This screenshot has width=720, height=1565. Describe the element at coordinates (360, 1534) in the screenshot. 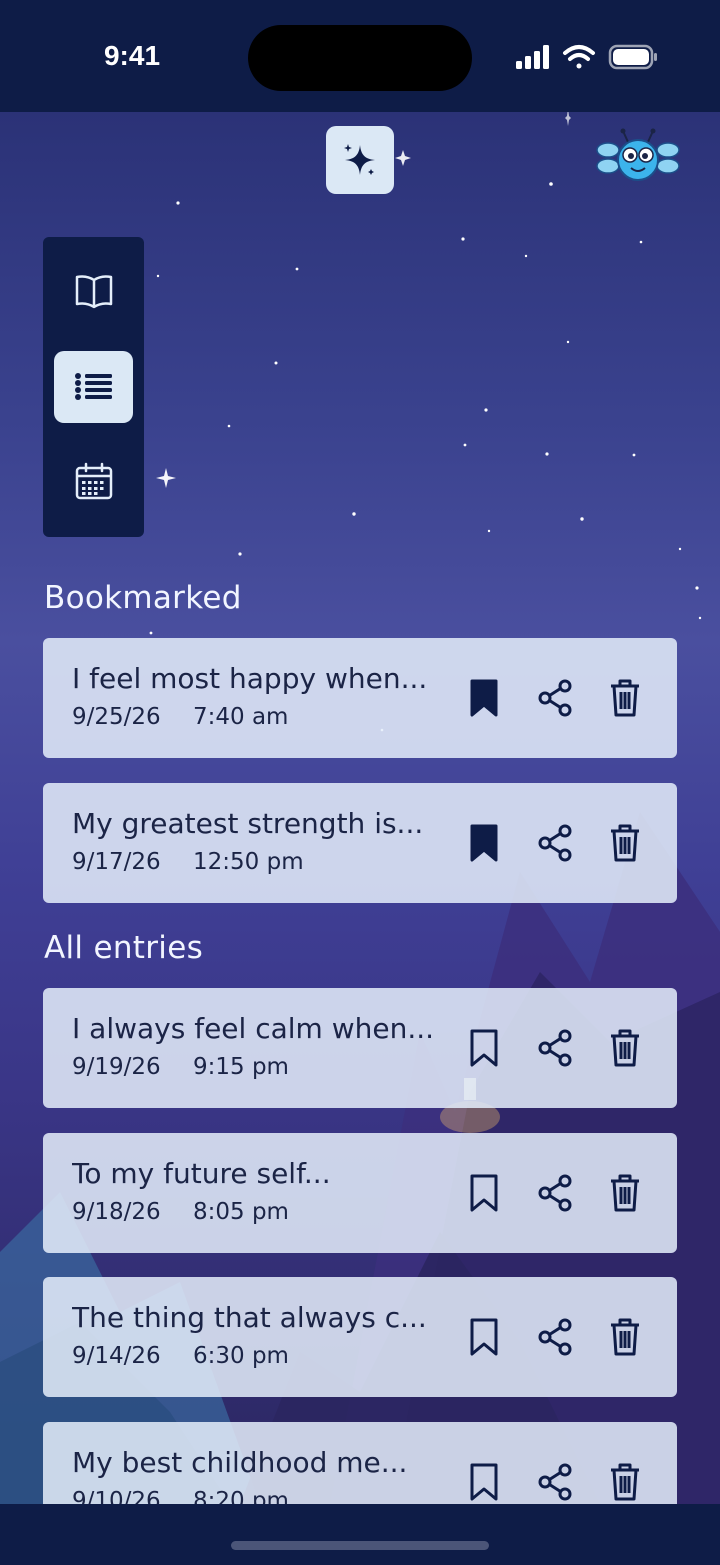

I see `bottom-safe-area` at that location.